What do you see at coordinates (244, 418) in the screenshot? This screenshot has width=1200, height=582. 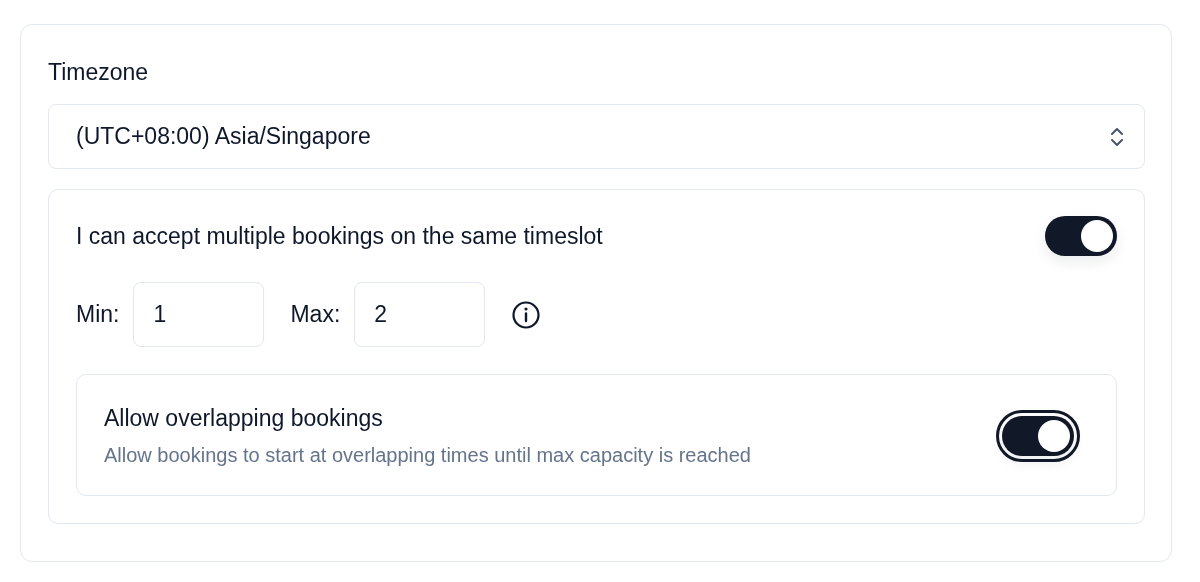 I see `setting-title: Allow overlapping bookings` at bounding box center [244, 418].